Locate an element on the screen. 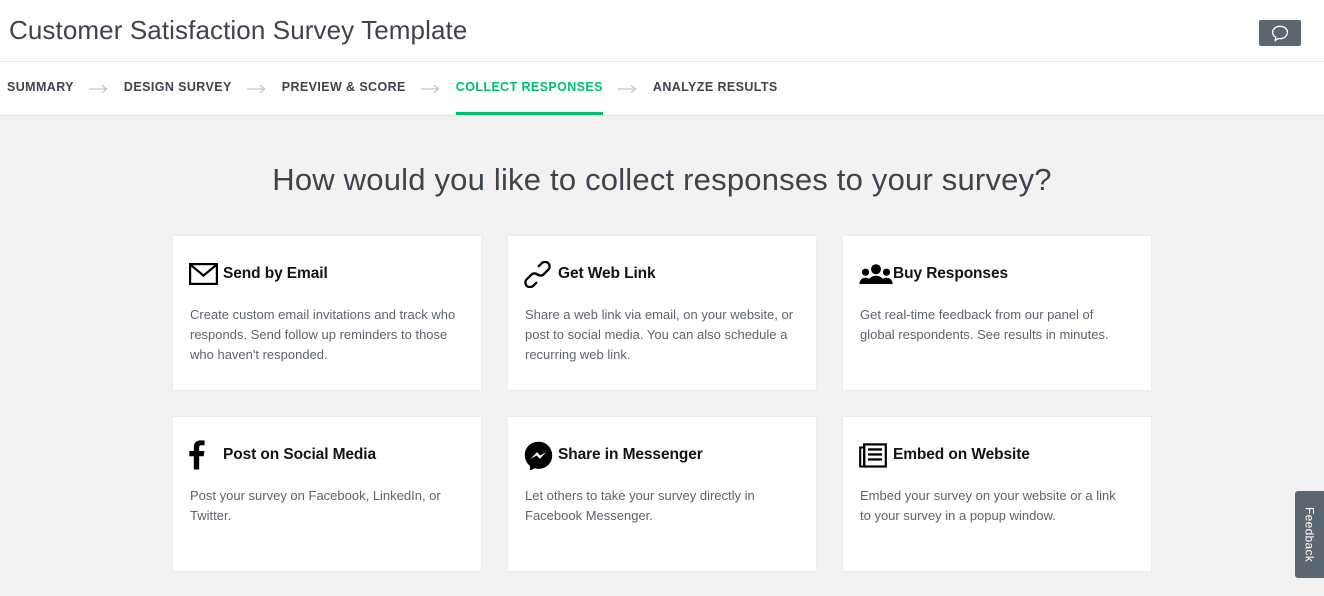 The image size is (1324, 596). feedback-tab: Feedback is located at coordinates (1309, 534).